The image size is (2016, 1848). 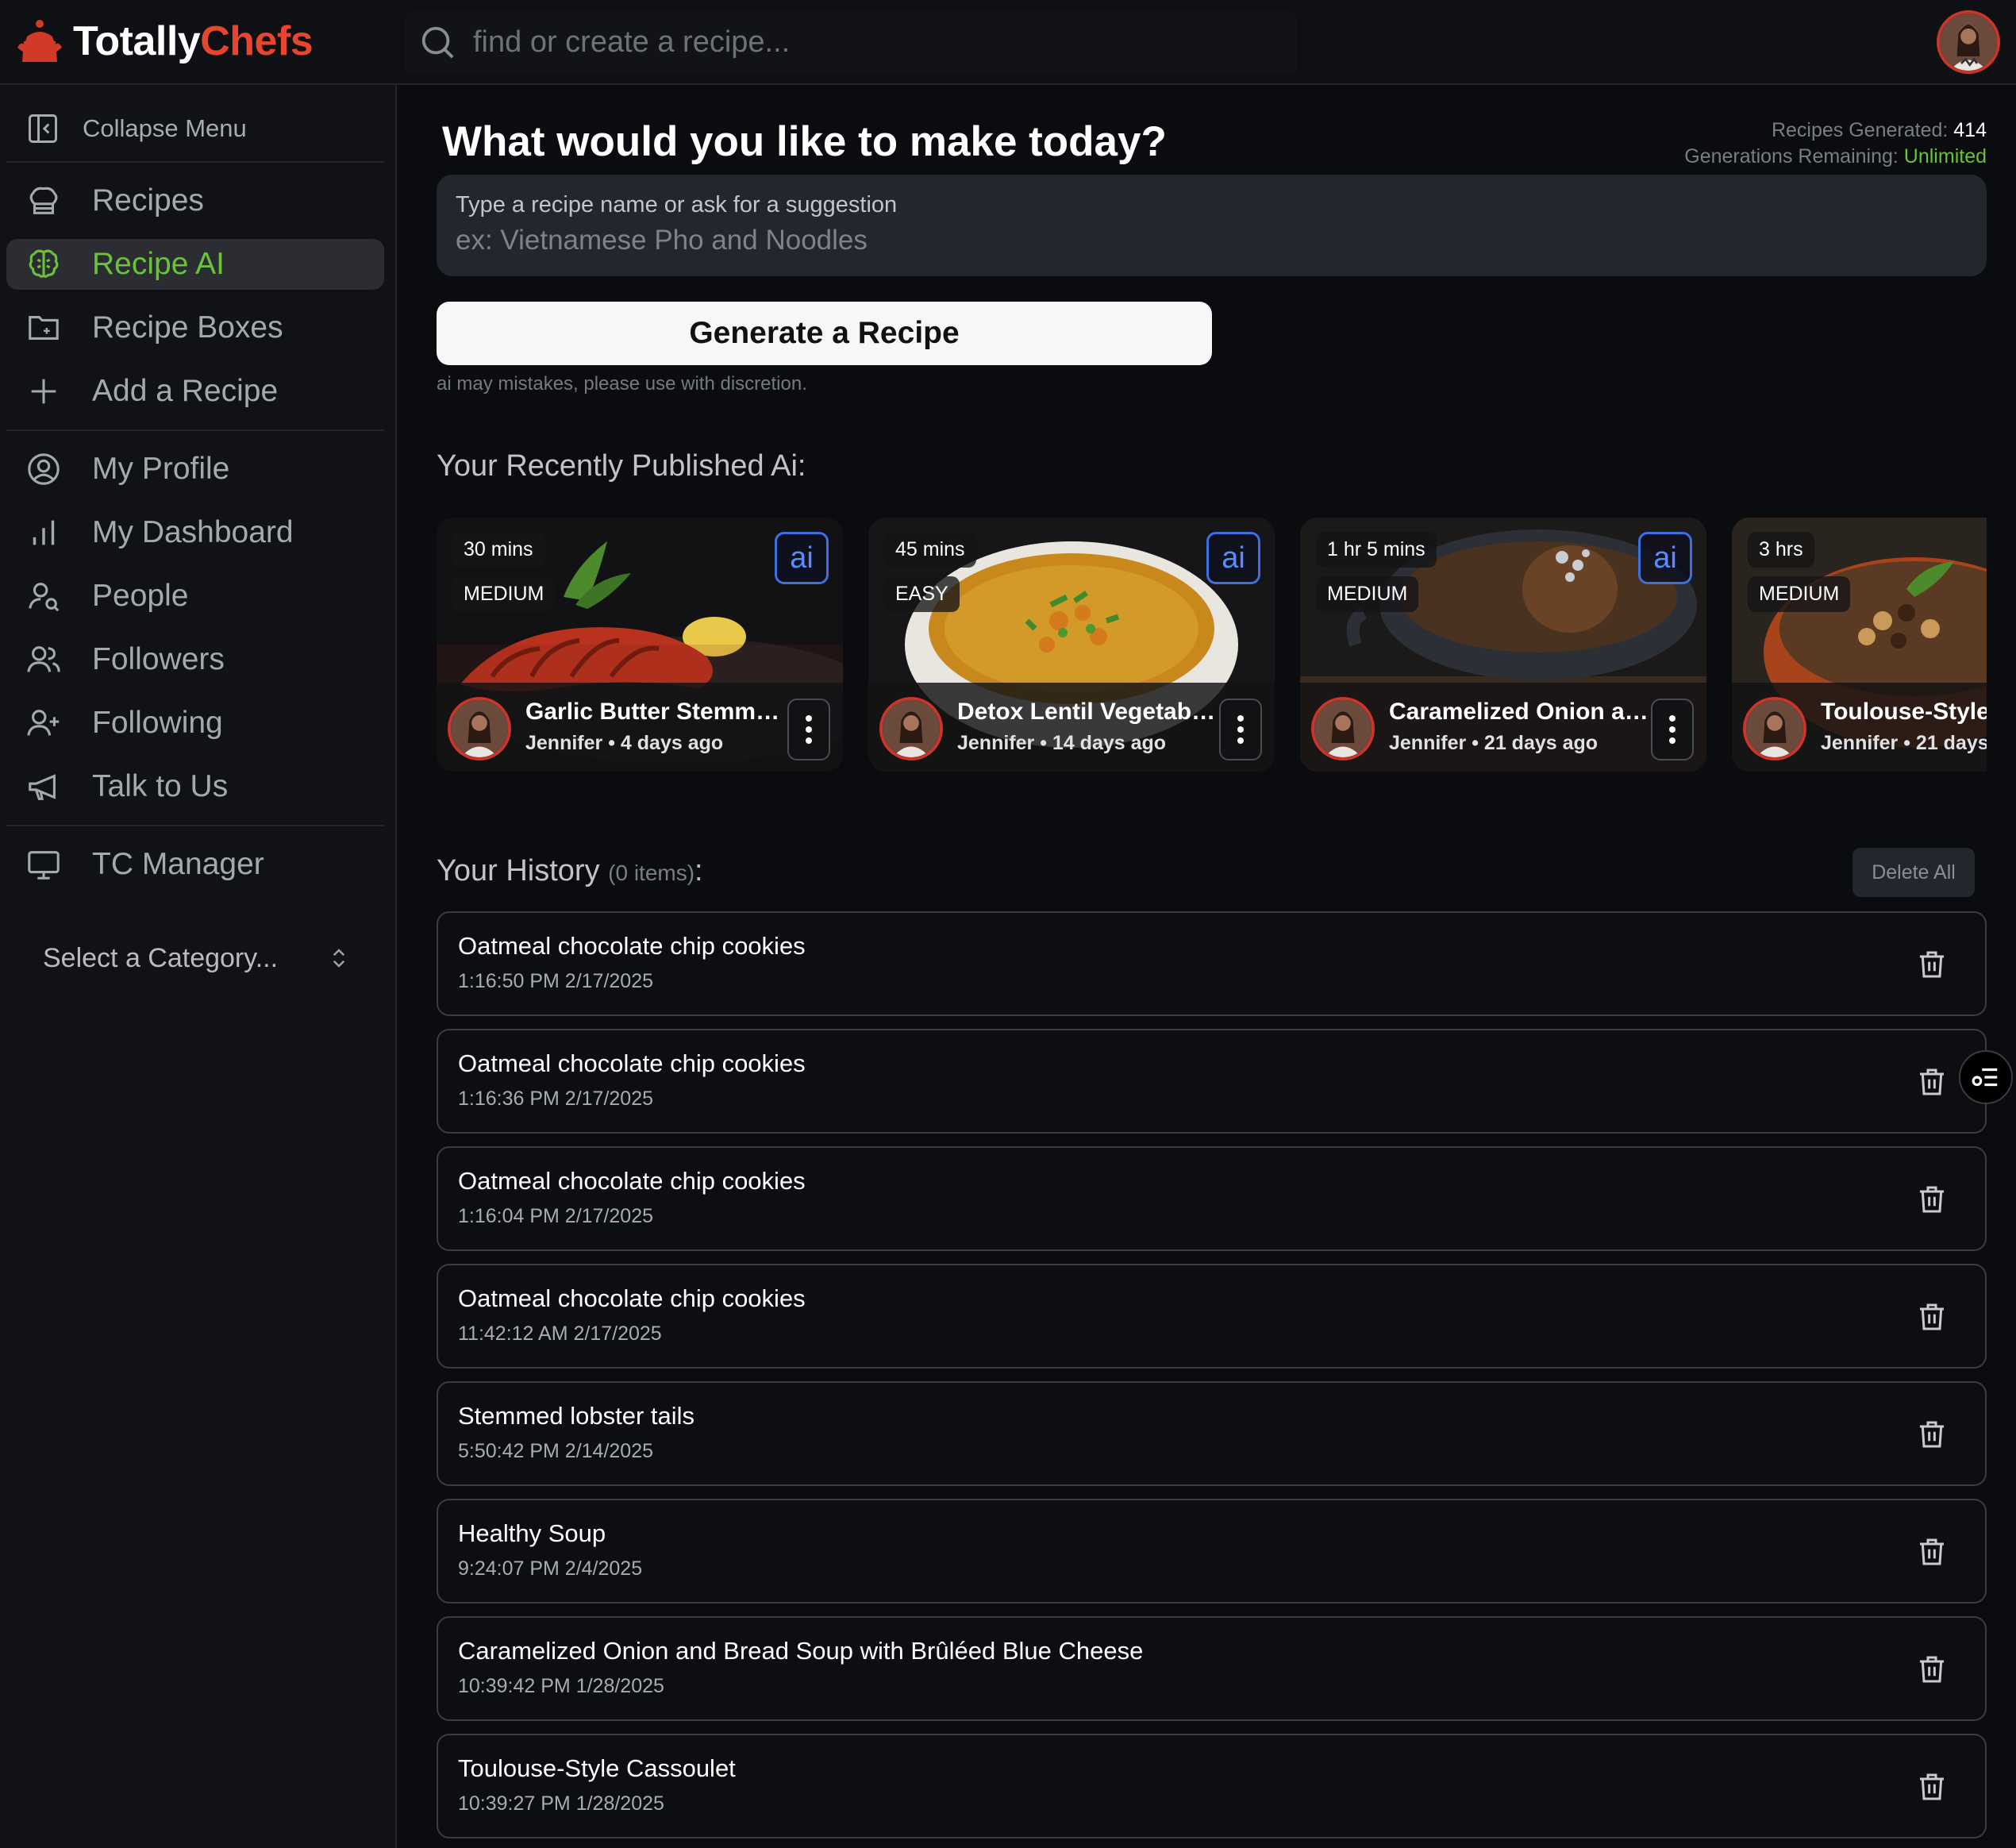 What do you see at coordinates (824, 333) in the screenshot?
I see `generate-recipe-button: Generate a Recipe` at bounding box center [824, 333].